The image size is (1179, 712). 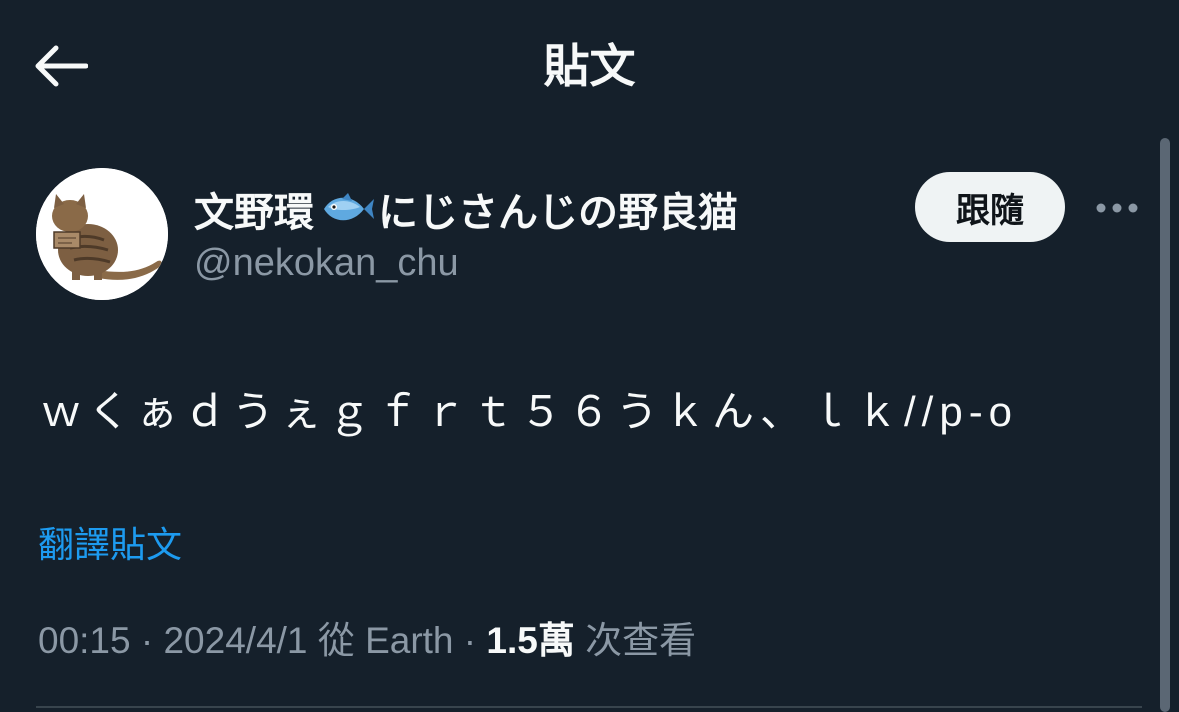 I want to click on avatar, so click(x=102, y=234).